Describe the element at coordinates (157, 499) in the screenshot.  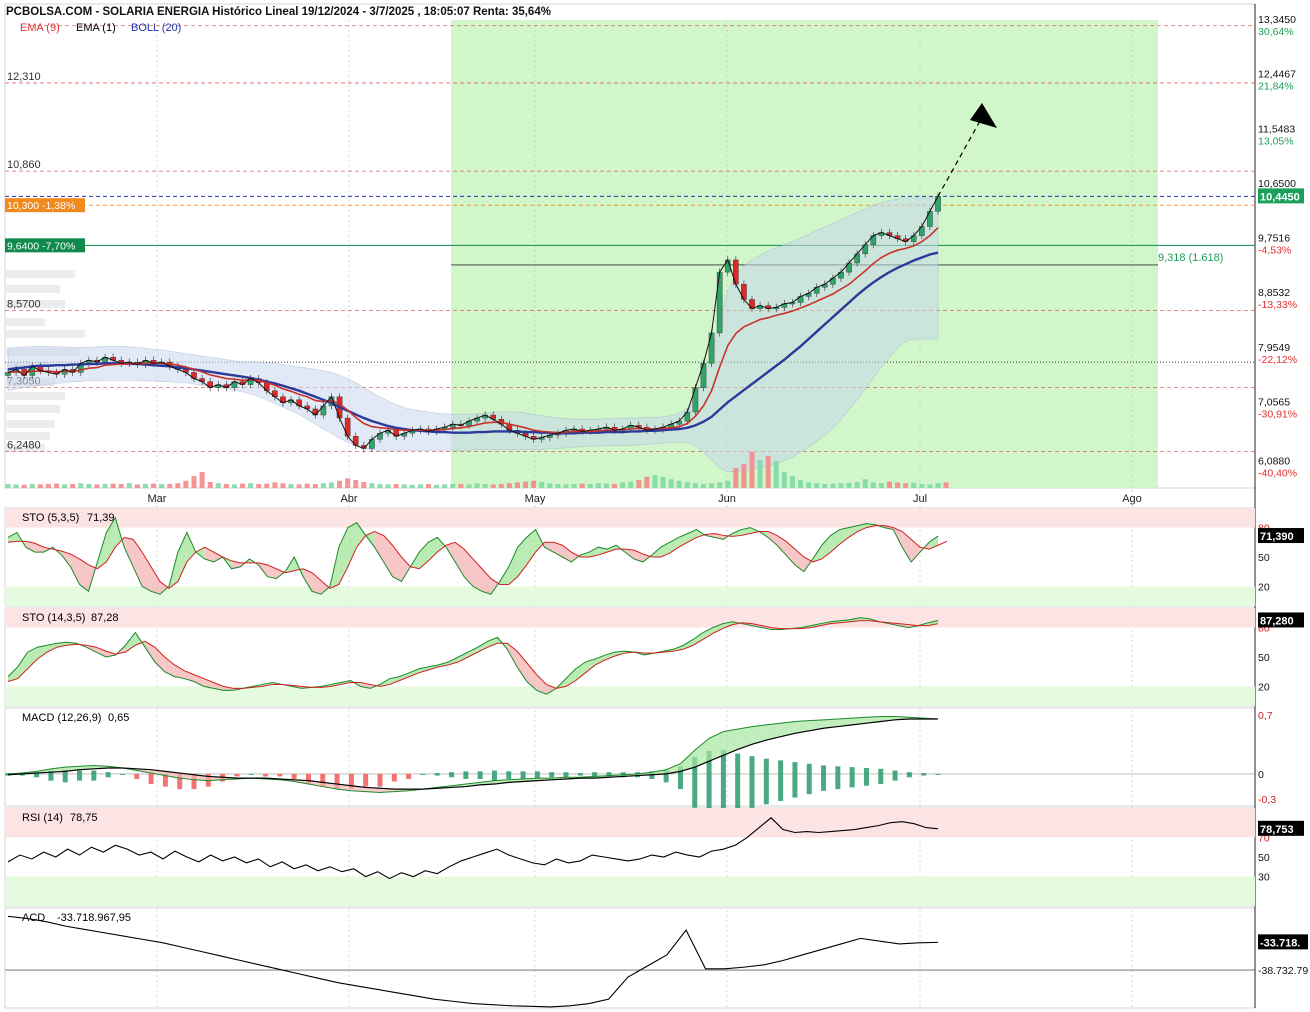
I see `month-label: Mar` at that location.